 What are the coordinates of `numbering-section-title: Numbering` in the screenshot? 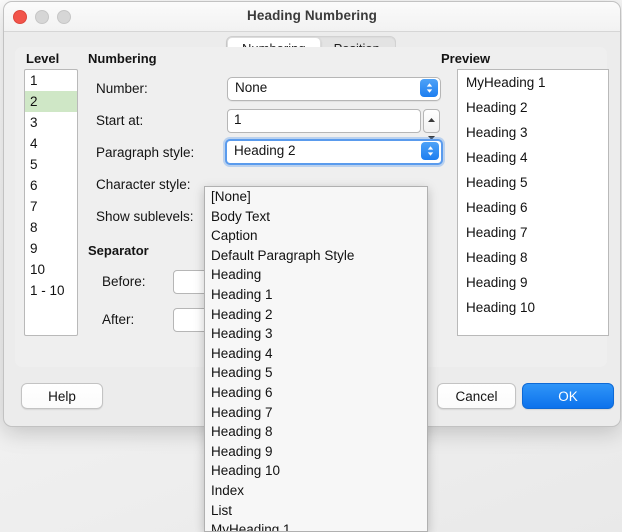 It's located at (122, 58).